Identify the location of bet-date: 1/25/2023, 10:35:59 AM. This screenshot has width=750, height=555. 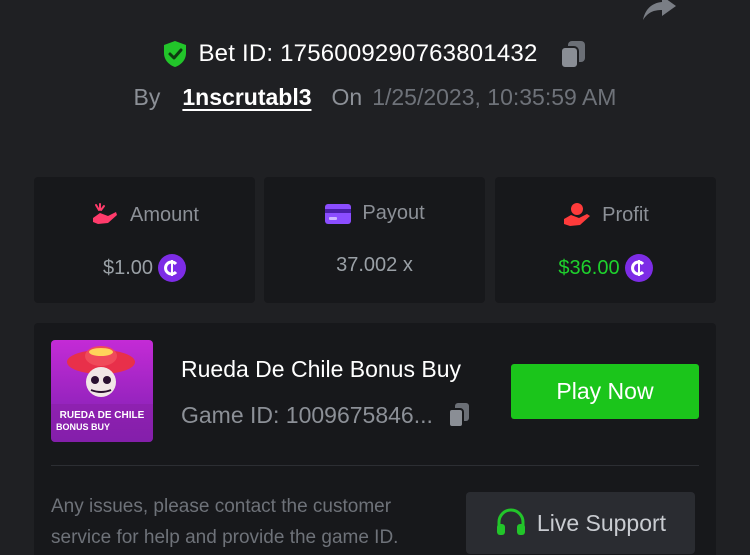
(494, 97).